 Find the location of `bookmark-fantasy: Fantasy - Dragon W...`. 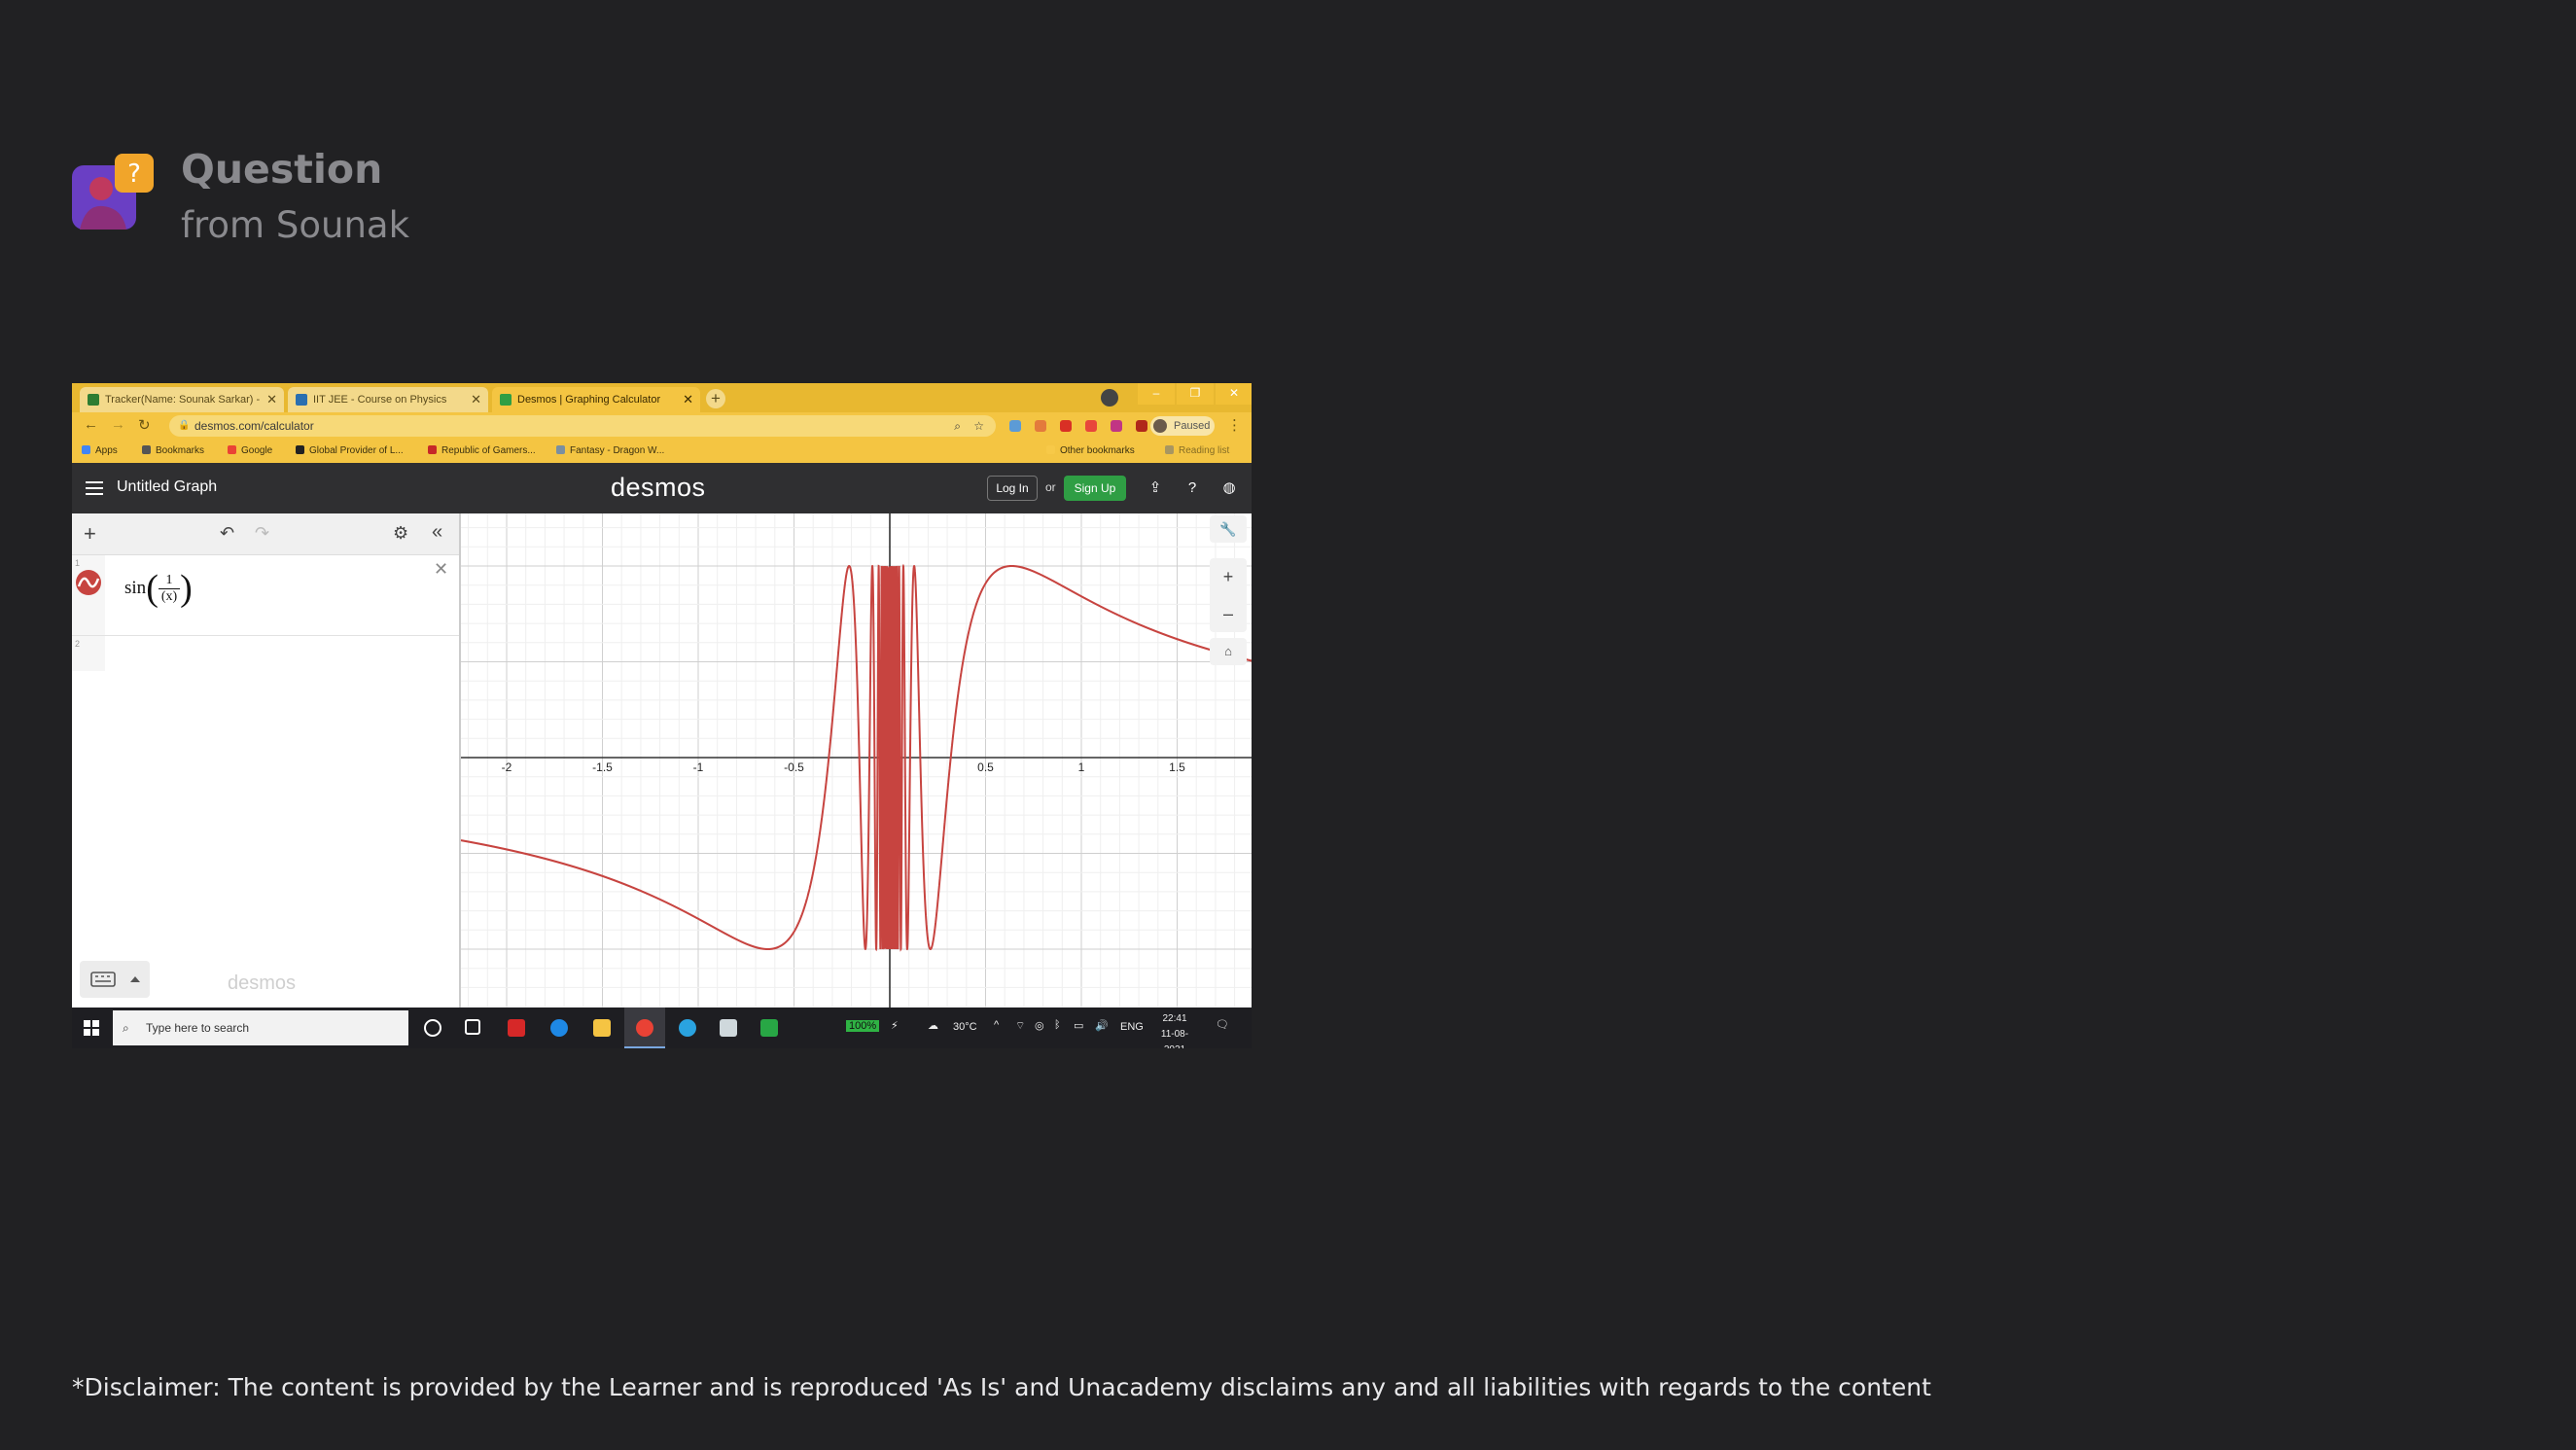

bookmark-fantasy: Fantasy - Dragon W... is located at coordinates (610, 450).